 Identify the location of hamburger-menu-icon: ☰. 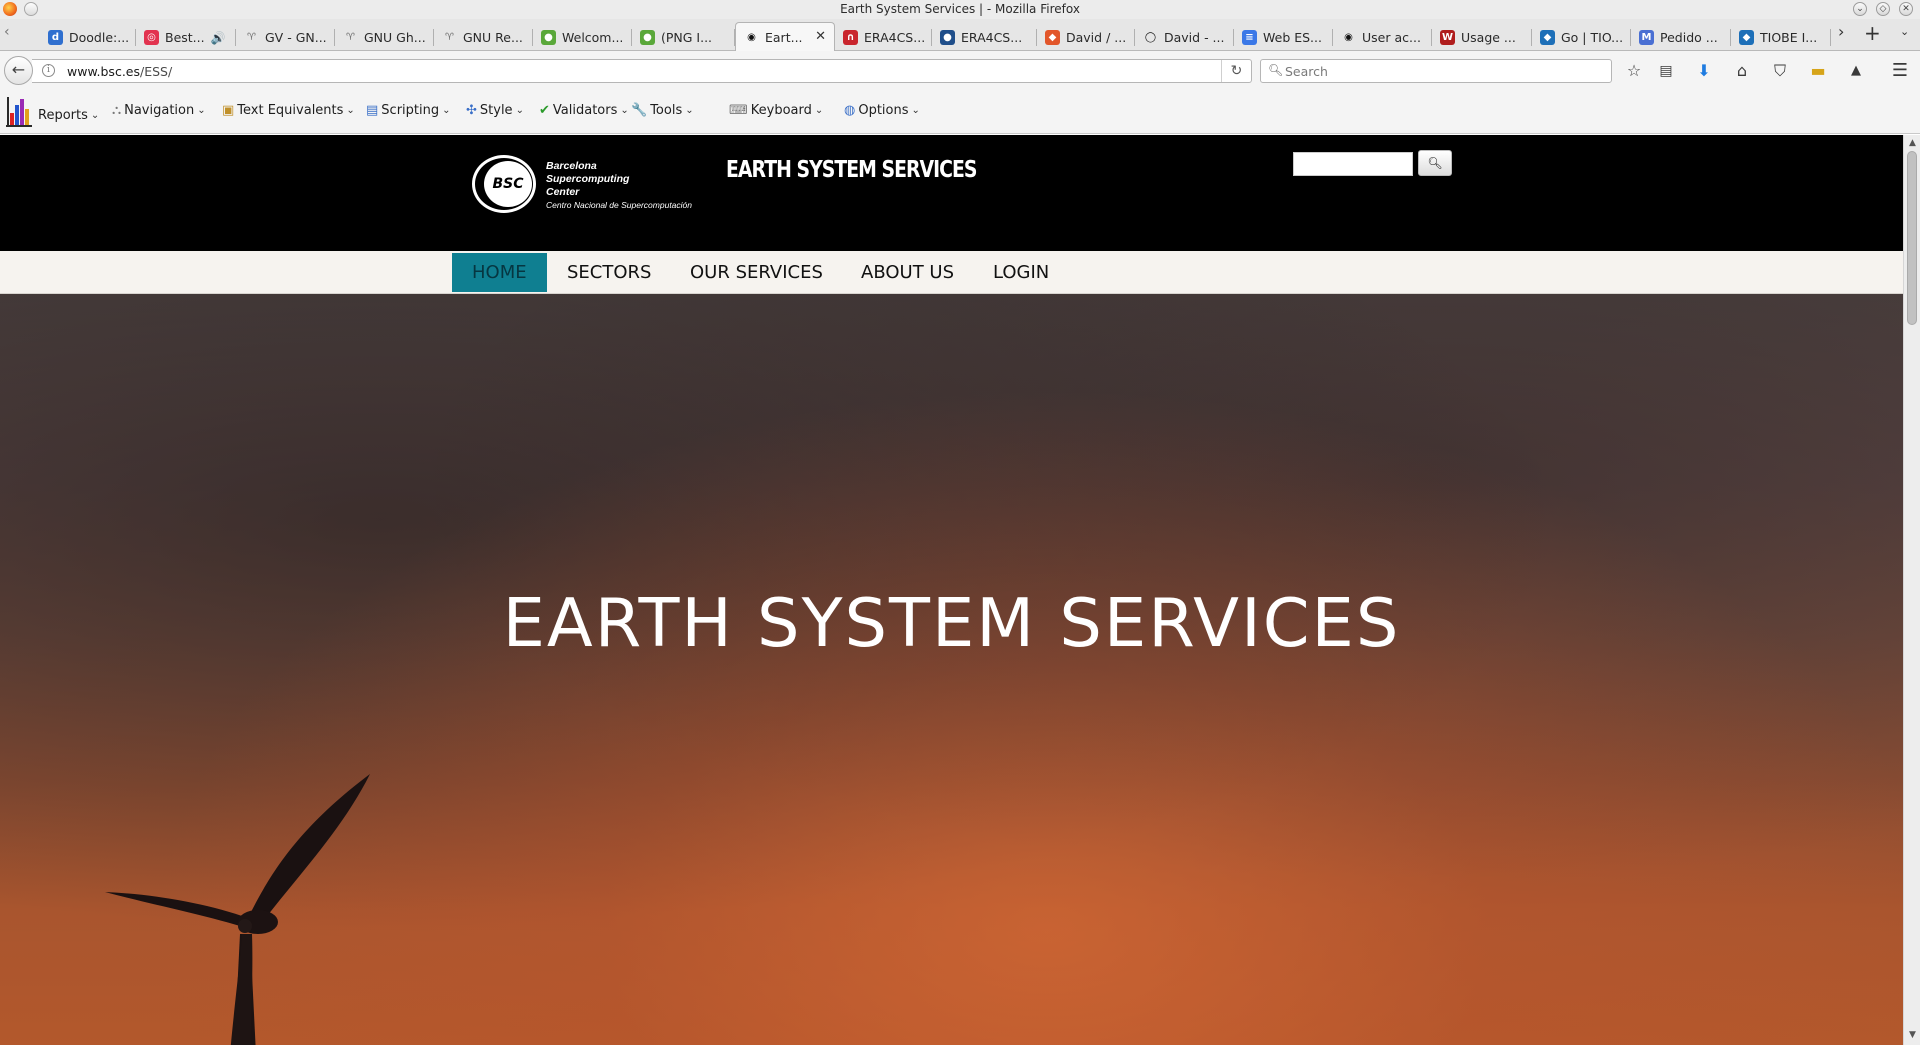
(1900, 71).